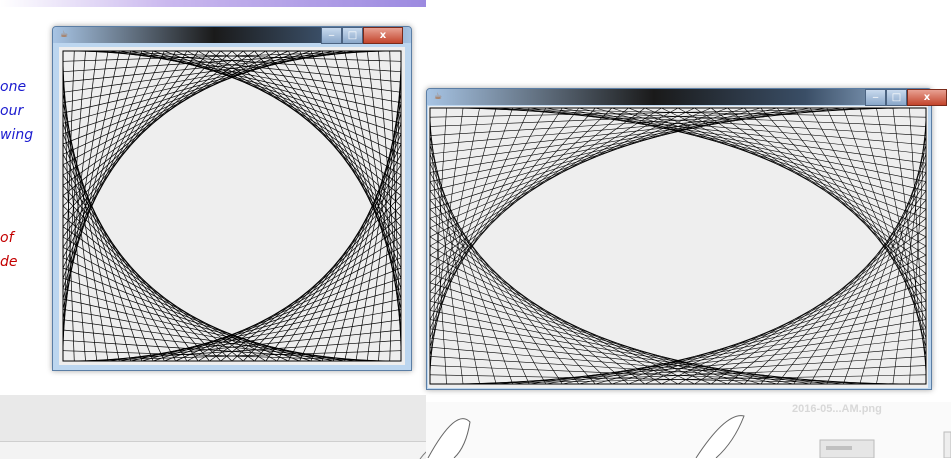 The height and width of the screenshot is (459, 951). What do you see at coordinates (9, 262) in the screenshot?
I see `slide-text-line: de` at bounding box center [9, 262].